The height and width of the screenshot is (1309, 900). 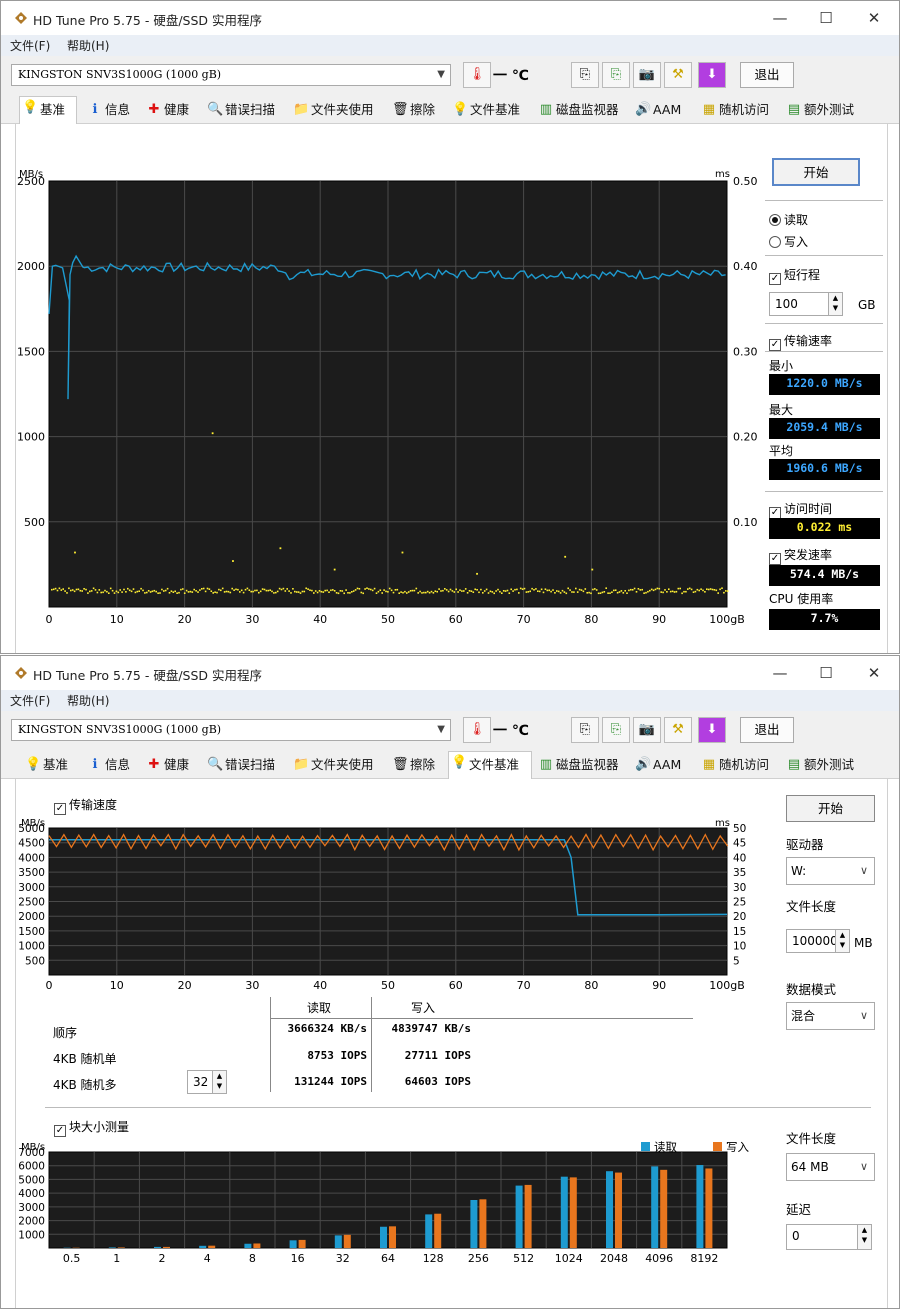 I want to click on burst-rate-checkbox: ✓ 突发速率, so click(x=800, y=555).